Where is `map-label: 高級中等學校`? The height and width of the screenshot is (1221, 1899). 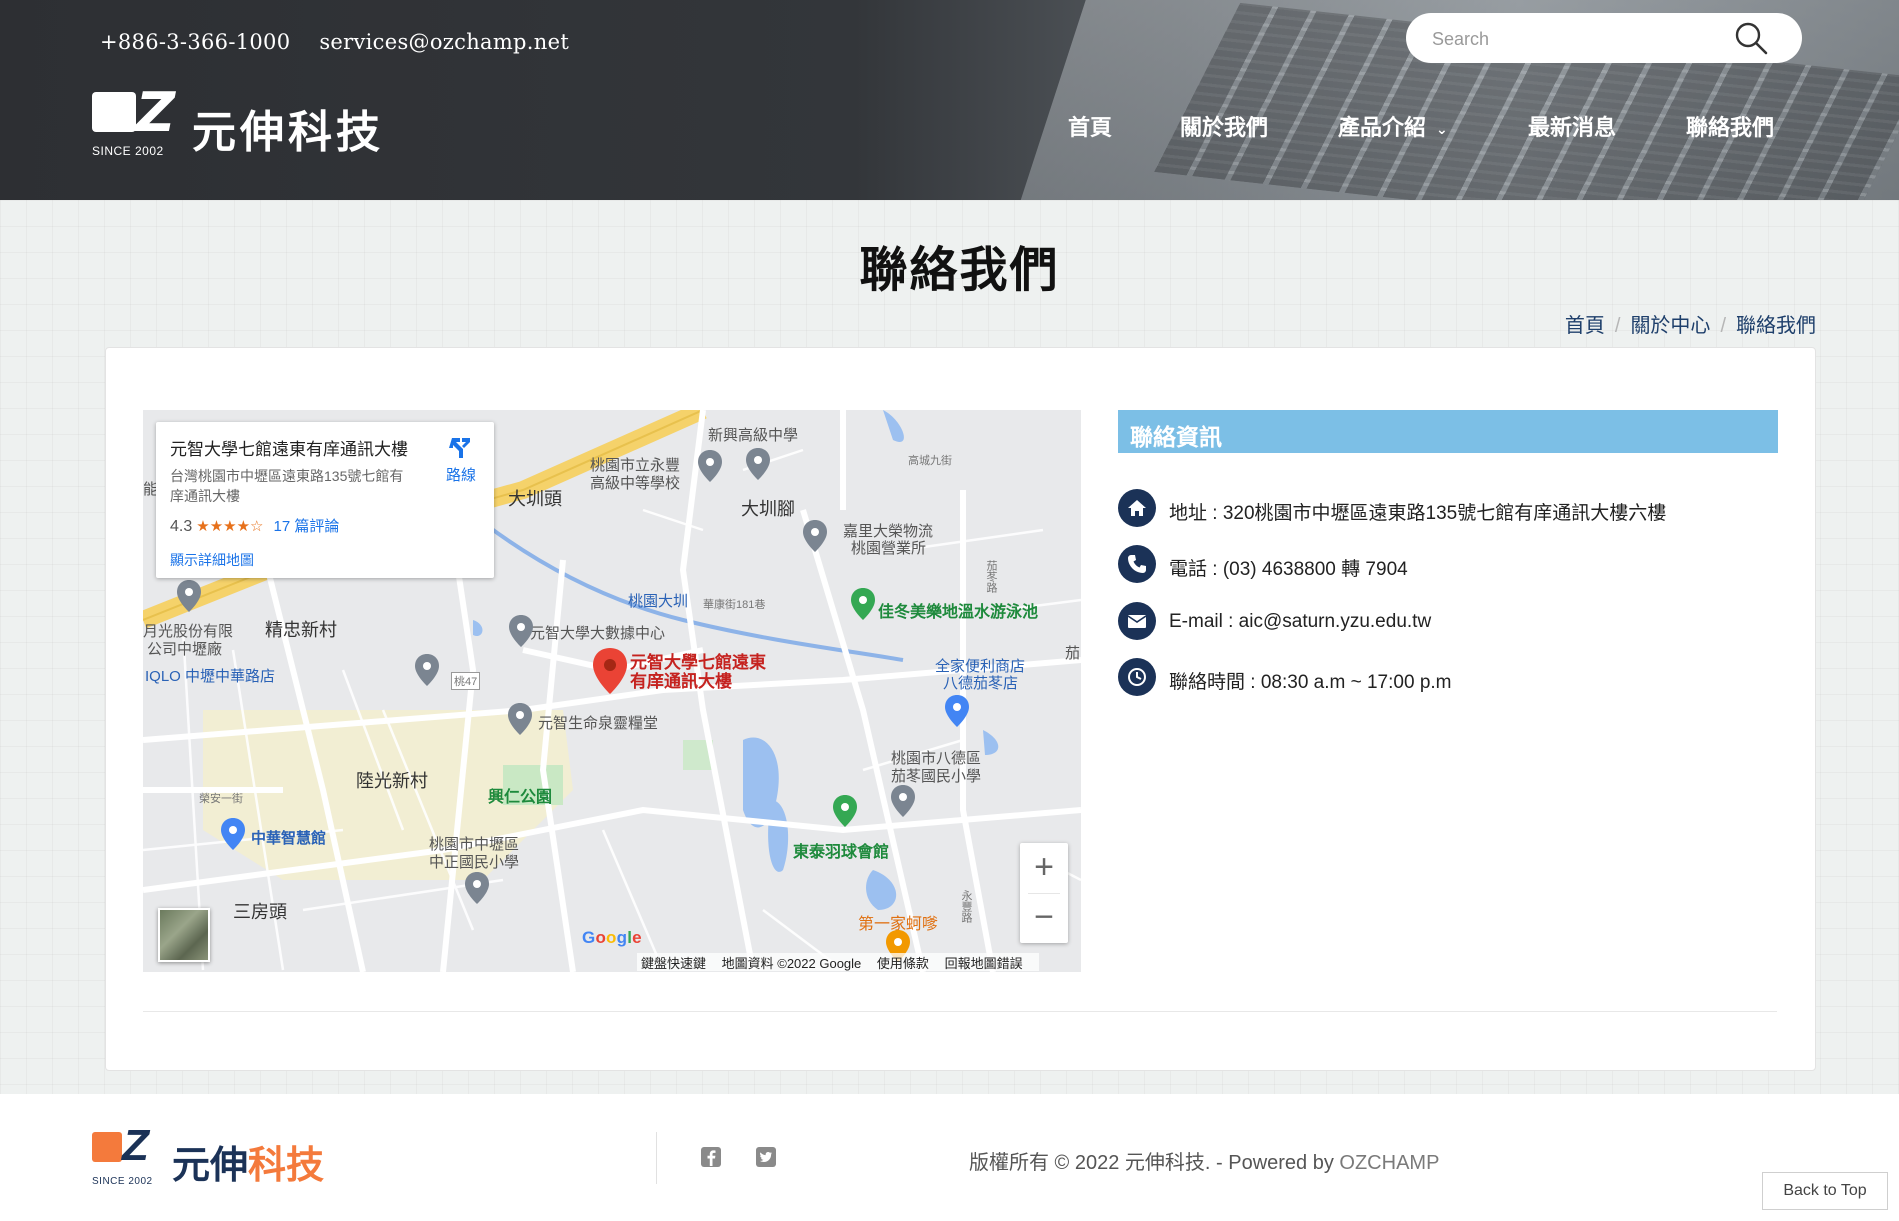
map-label: 高級中等學校 is located at coordinates (635, 483).